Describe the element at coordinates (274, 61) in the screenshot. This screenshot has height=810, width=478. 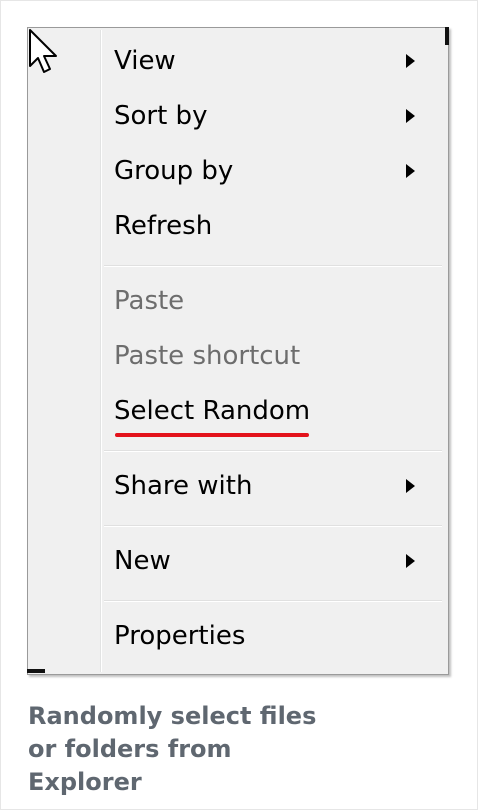
I see `menu-item-view: View` at that location.